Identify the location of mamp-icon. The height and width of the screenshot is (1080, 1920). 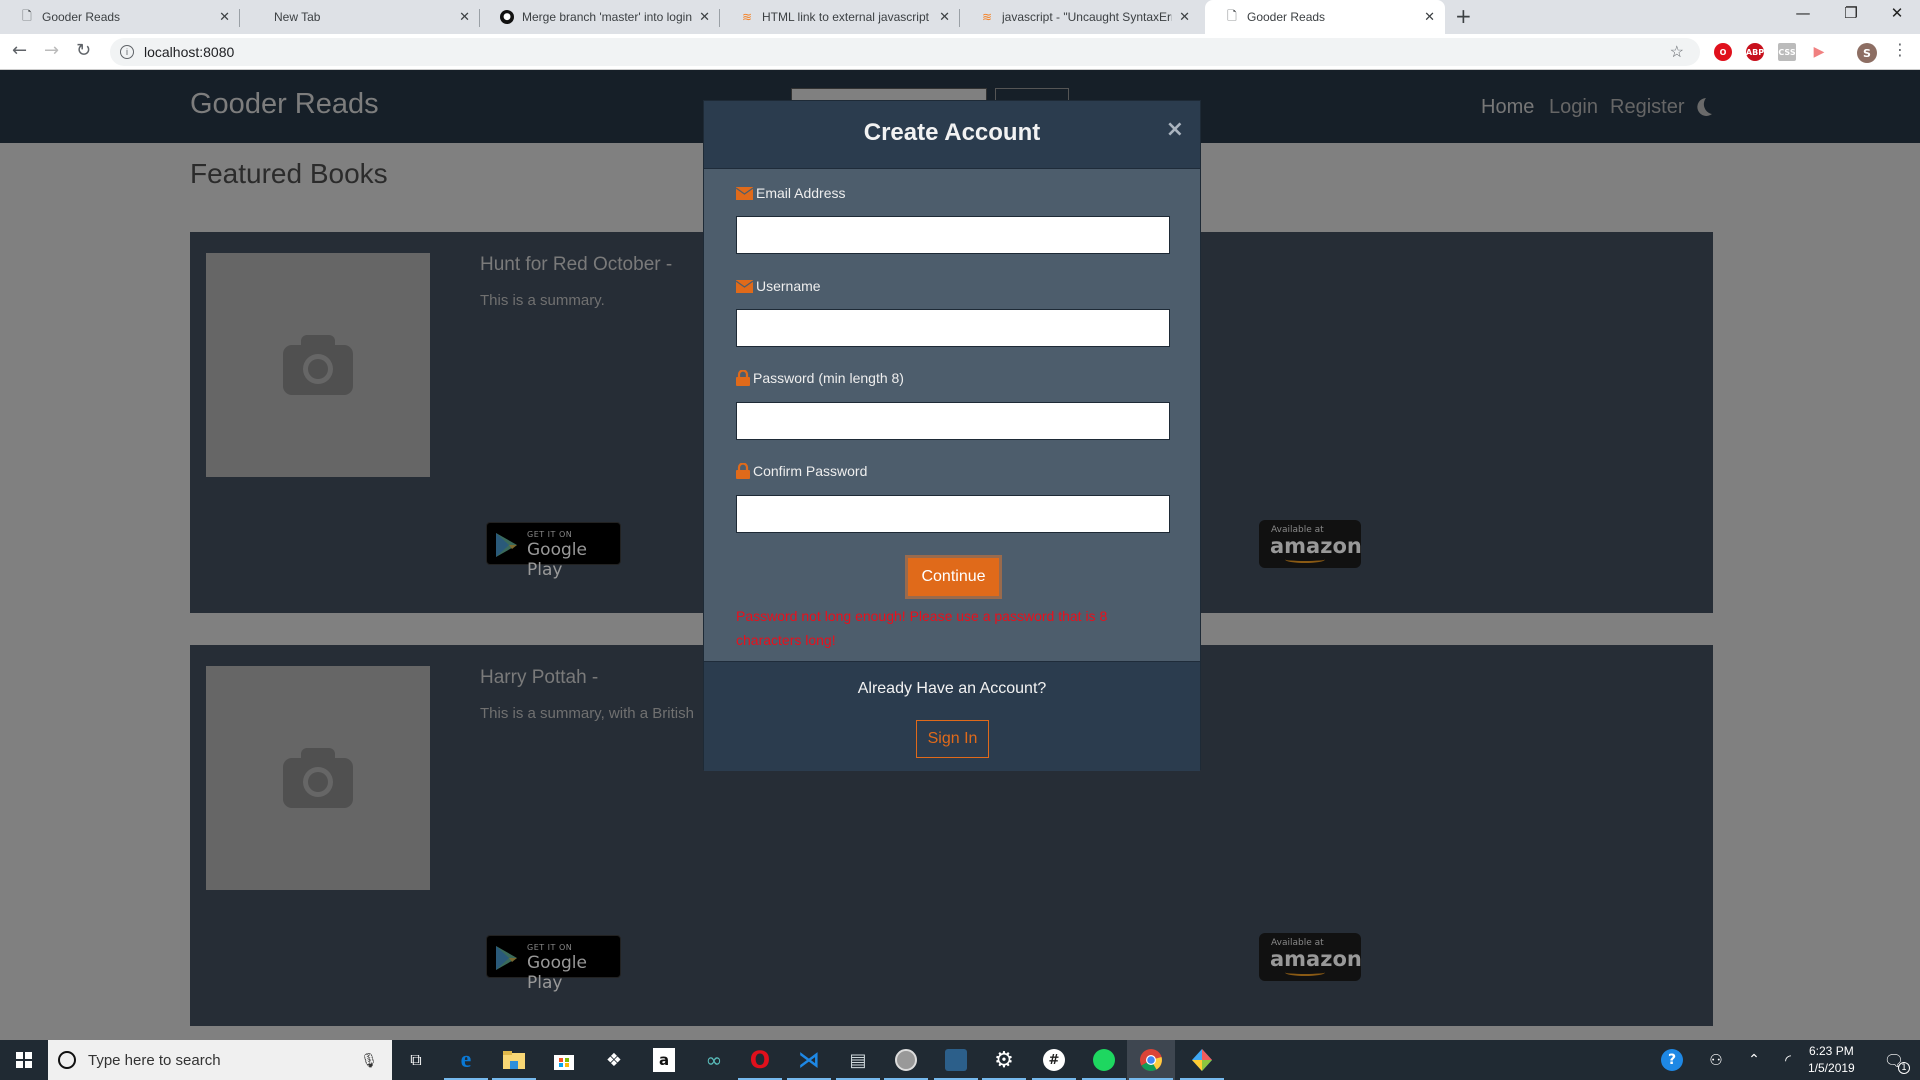
(906, 1060).